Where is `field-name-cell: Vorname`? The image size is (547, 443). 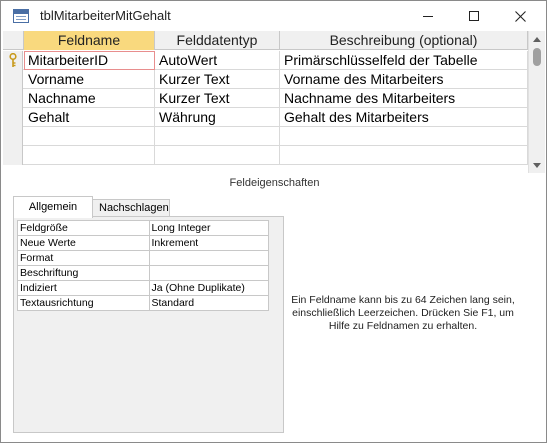
field-name-cell: Vorname is located at coordinates (89, 79).